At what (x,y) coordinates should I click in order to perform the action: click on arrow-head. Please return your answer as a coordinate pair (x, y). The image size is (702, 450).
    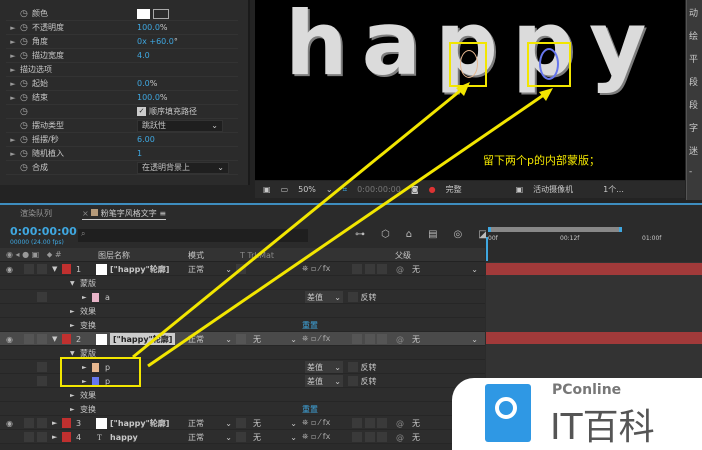
    Looking at the image, I should click on (546, 94).